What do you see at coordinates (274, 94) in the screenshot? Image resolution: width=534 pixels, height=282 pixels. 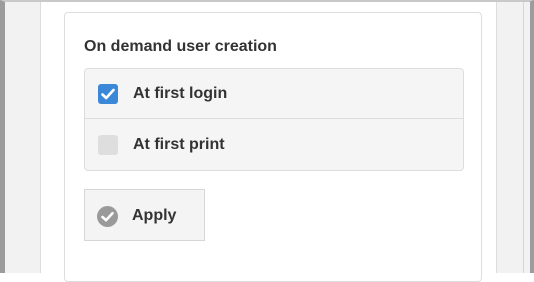 I see `option-at-first-login: At first login` at bounding box center [274, 94].